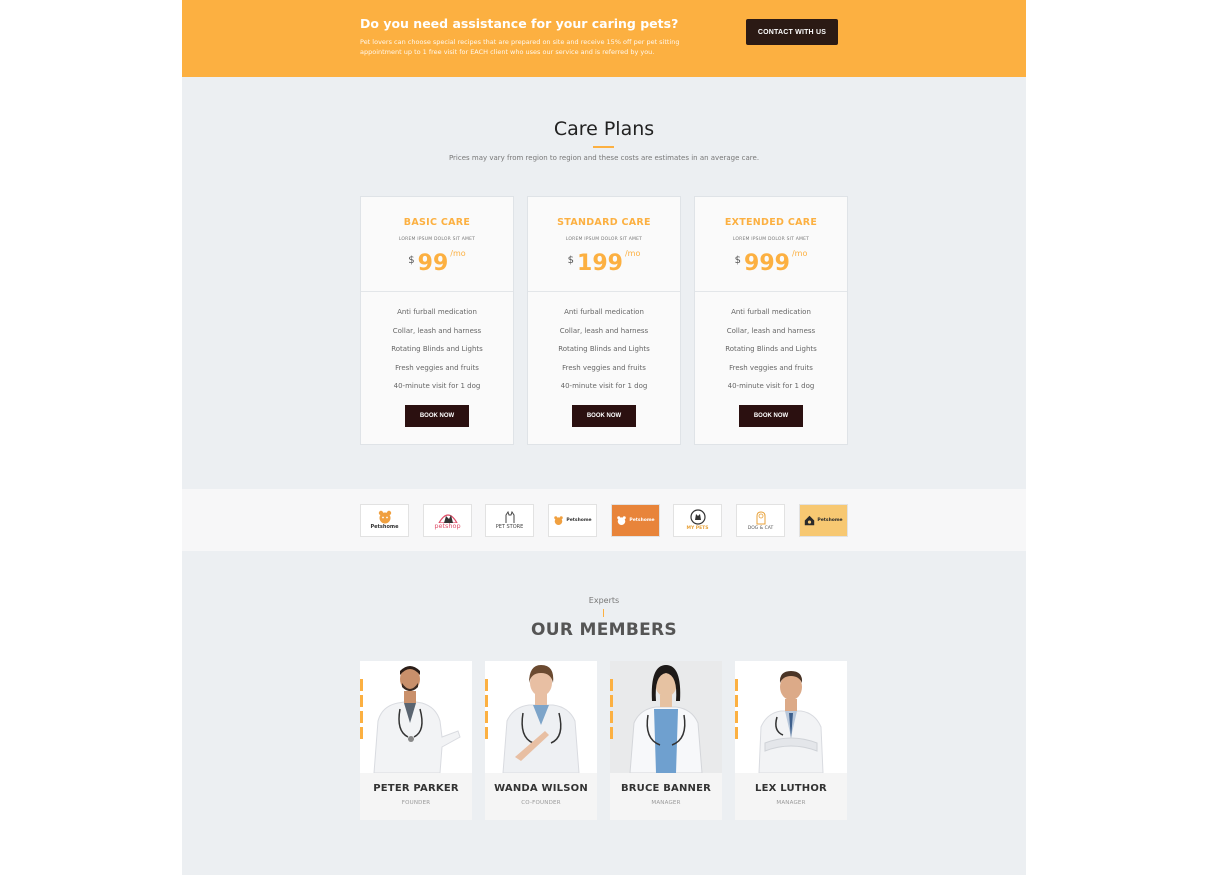 The height and width of the screenshot is (884, 1208). I want to click on partner-logo: petshop, so click(447, 520).